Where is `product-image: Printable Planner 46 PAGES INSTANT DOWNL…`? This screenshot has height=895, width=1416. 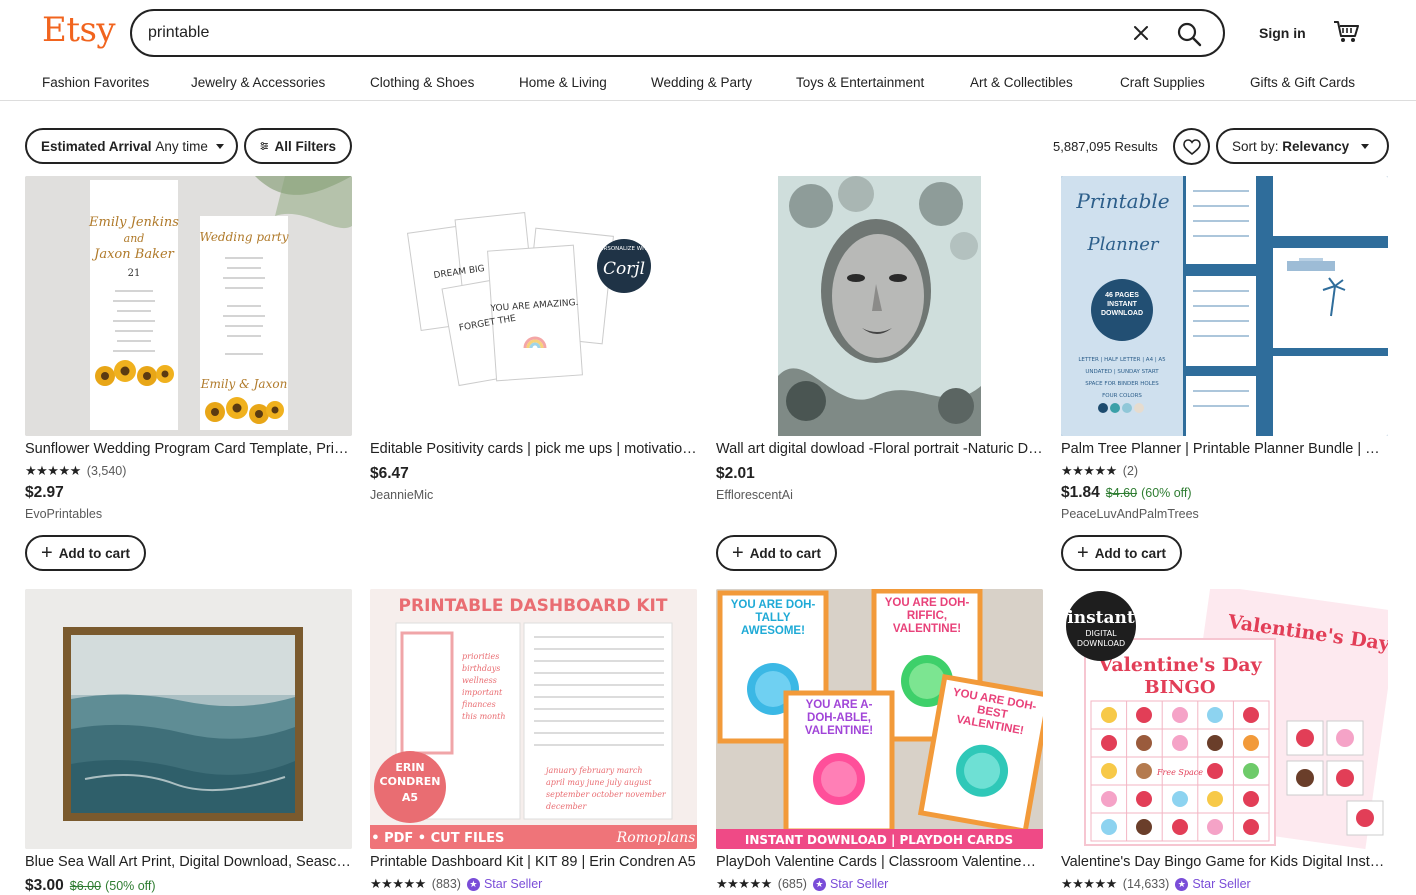 product-image: Printable Planner 46 PAGES INSTANT DOWNL… is located at coordinates (1224, 306).